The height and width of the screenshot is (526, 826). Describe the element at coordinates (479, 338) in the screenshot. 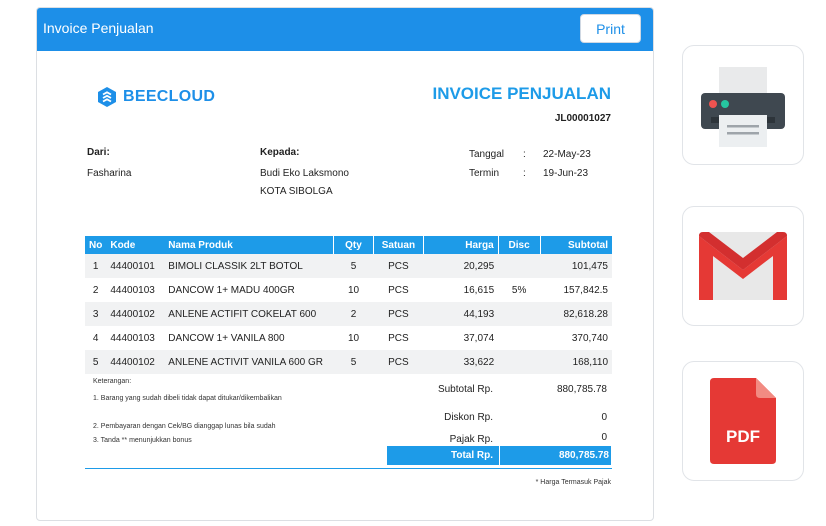

I see `cell-price: 37,074` at that location.